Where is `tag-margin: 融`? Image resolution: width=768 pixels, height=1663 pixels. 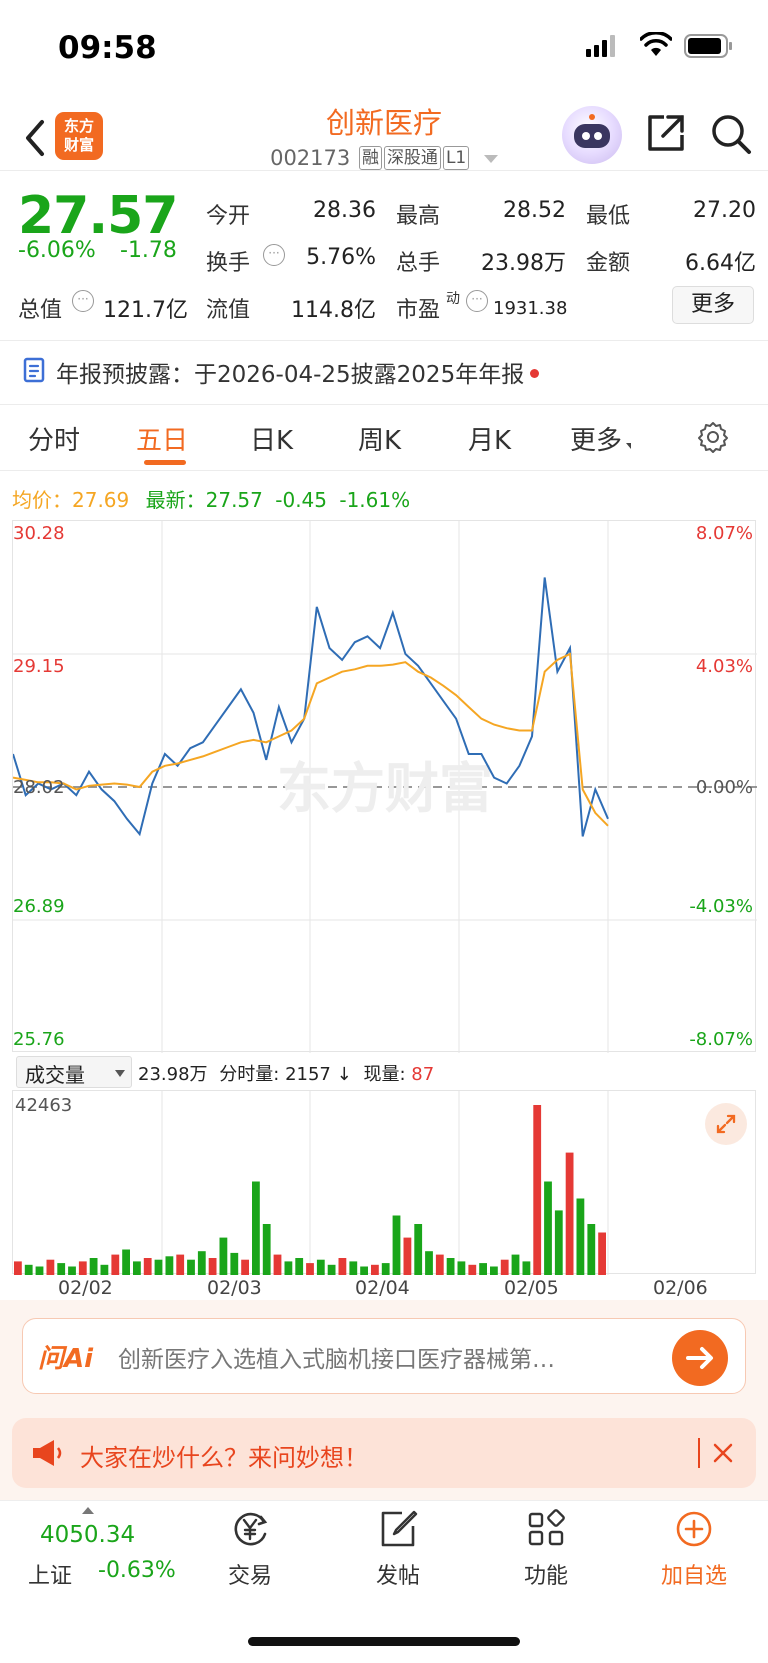 tag-margin: 融 is located at coordinates (370, 158).